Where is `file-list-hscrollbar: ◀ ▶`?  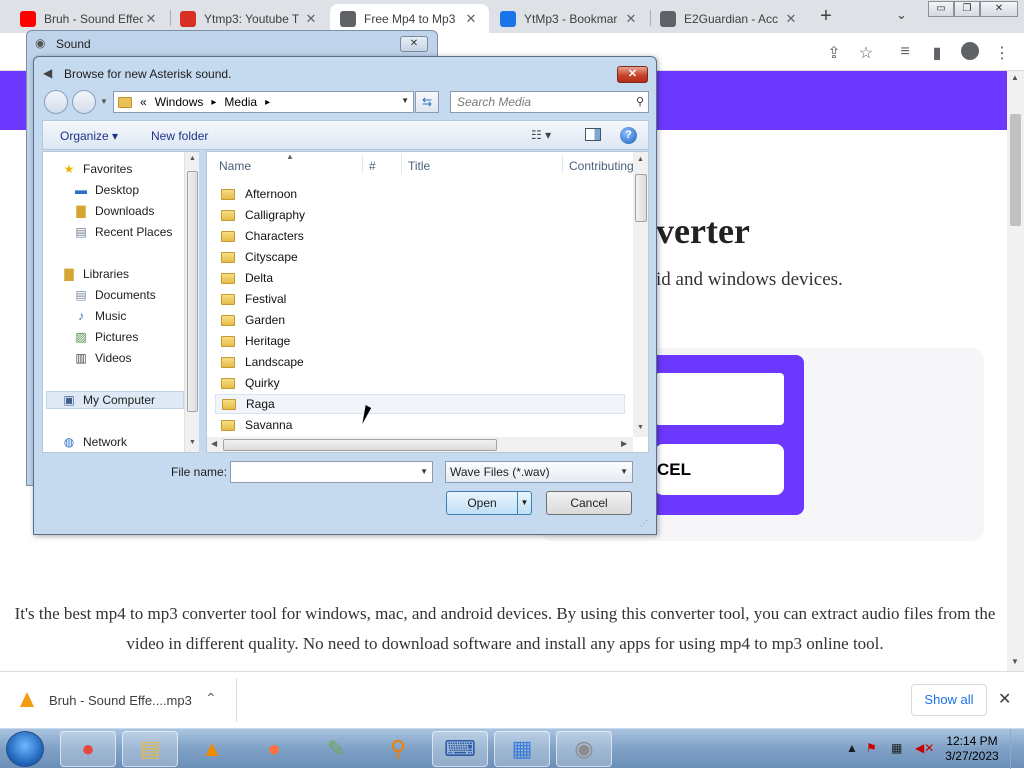 file-list-hscrollbar: ◀ ▶ is located at coordinates (420, 444).